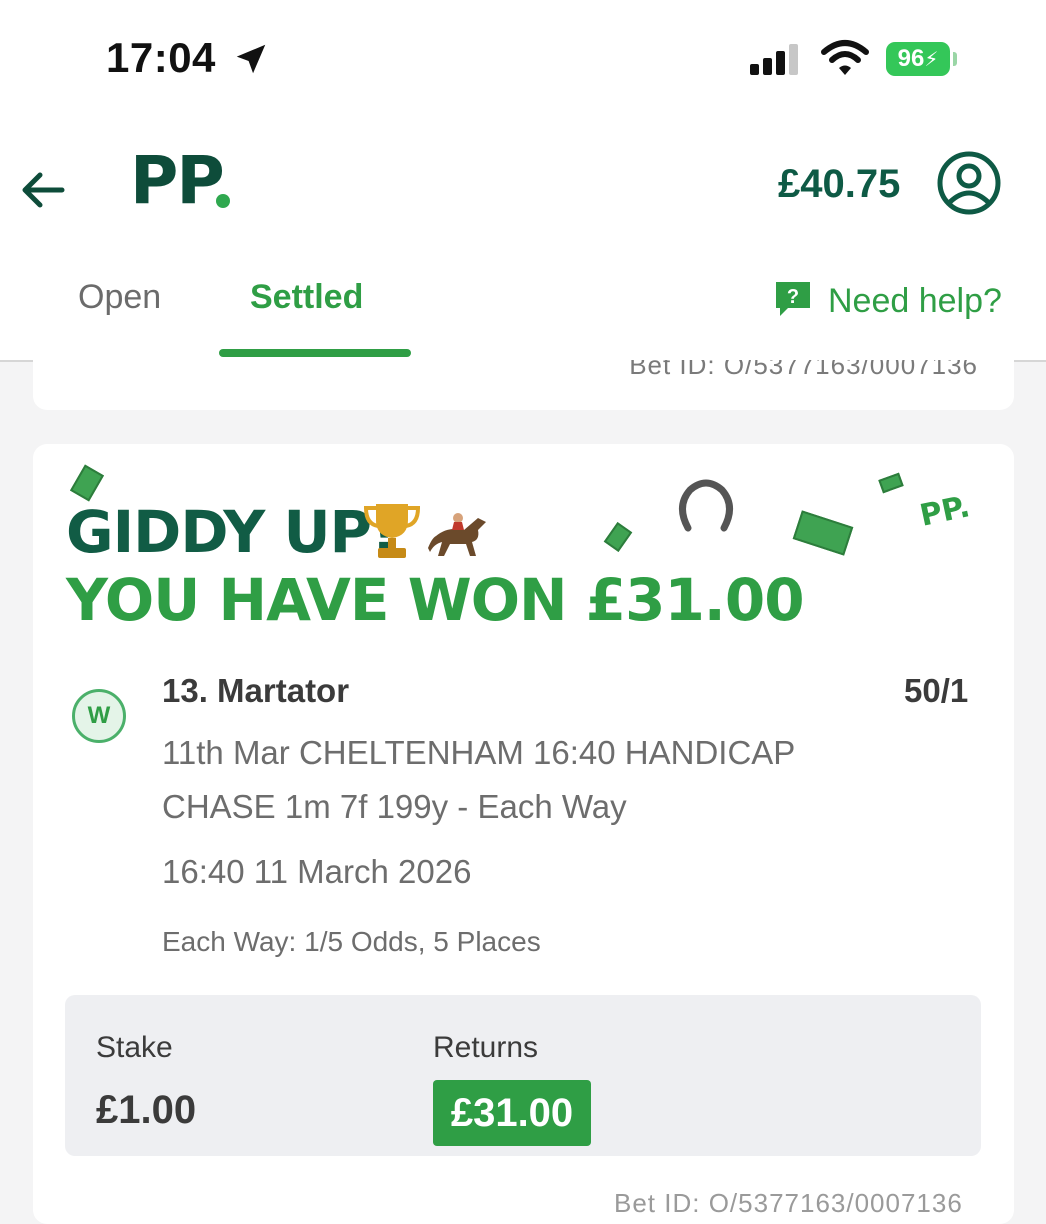  What do you see at coordinates (459, 536) in the screenshot?
I see `horse-racing-icon` at bounding box center [459, 536].